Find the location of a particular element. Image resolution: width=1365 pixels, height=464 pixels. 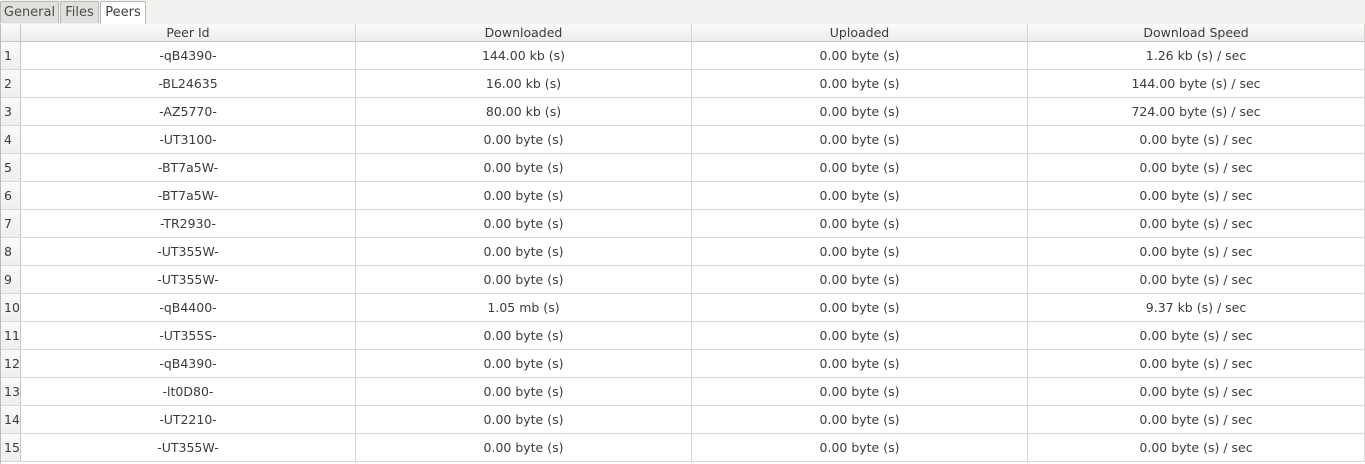

column-header-download-speed: Download Speed is located at coordinates (1196, 33).